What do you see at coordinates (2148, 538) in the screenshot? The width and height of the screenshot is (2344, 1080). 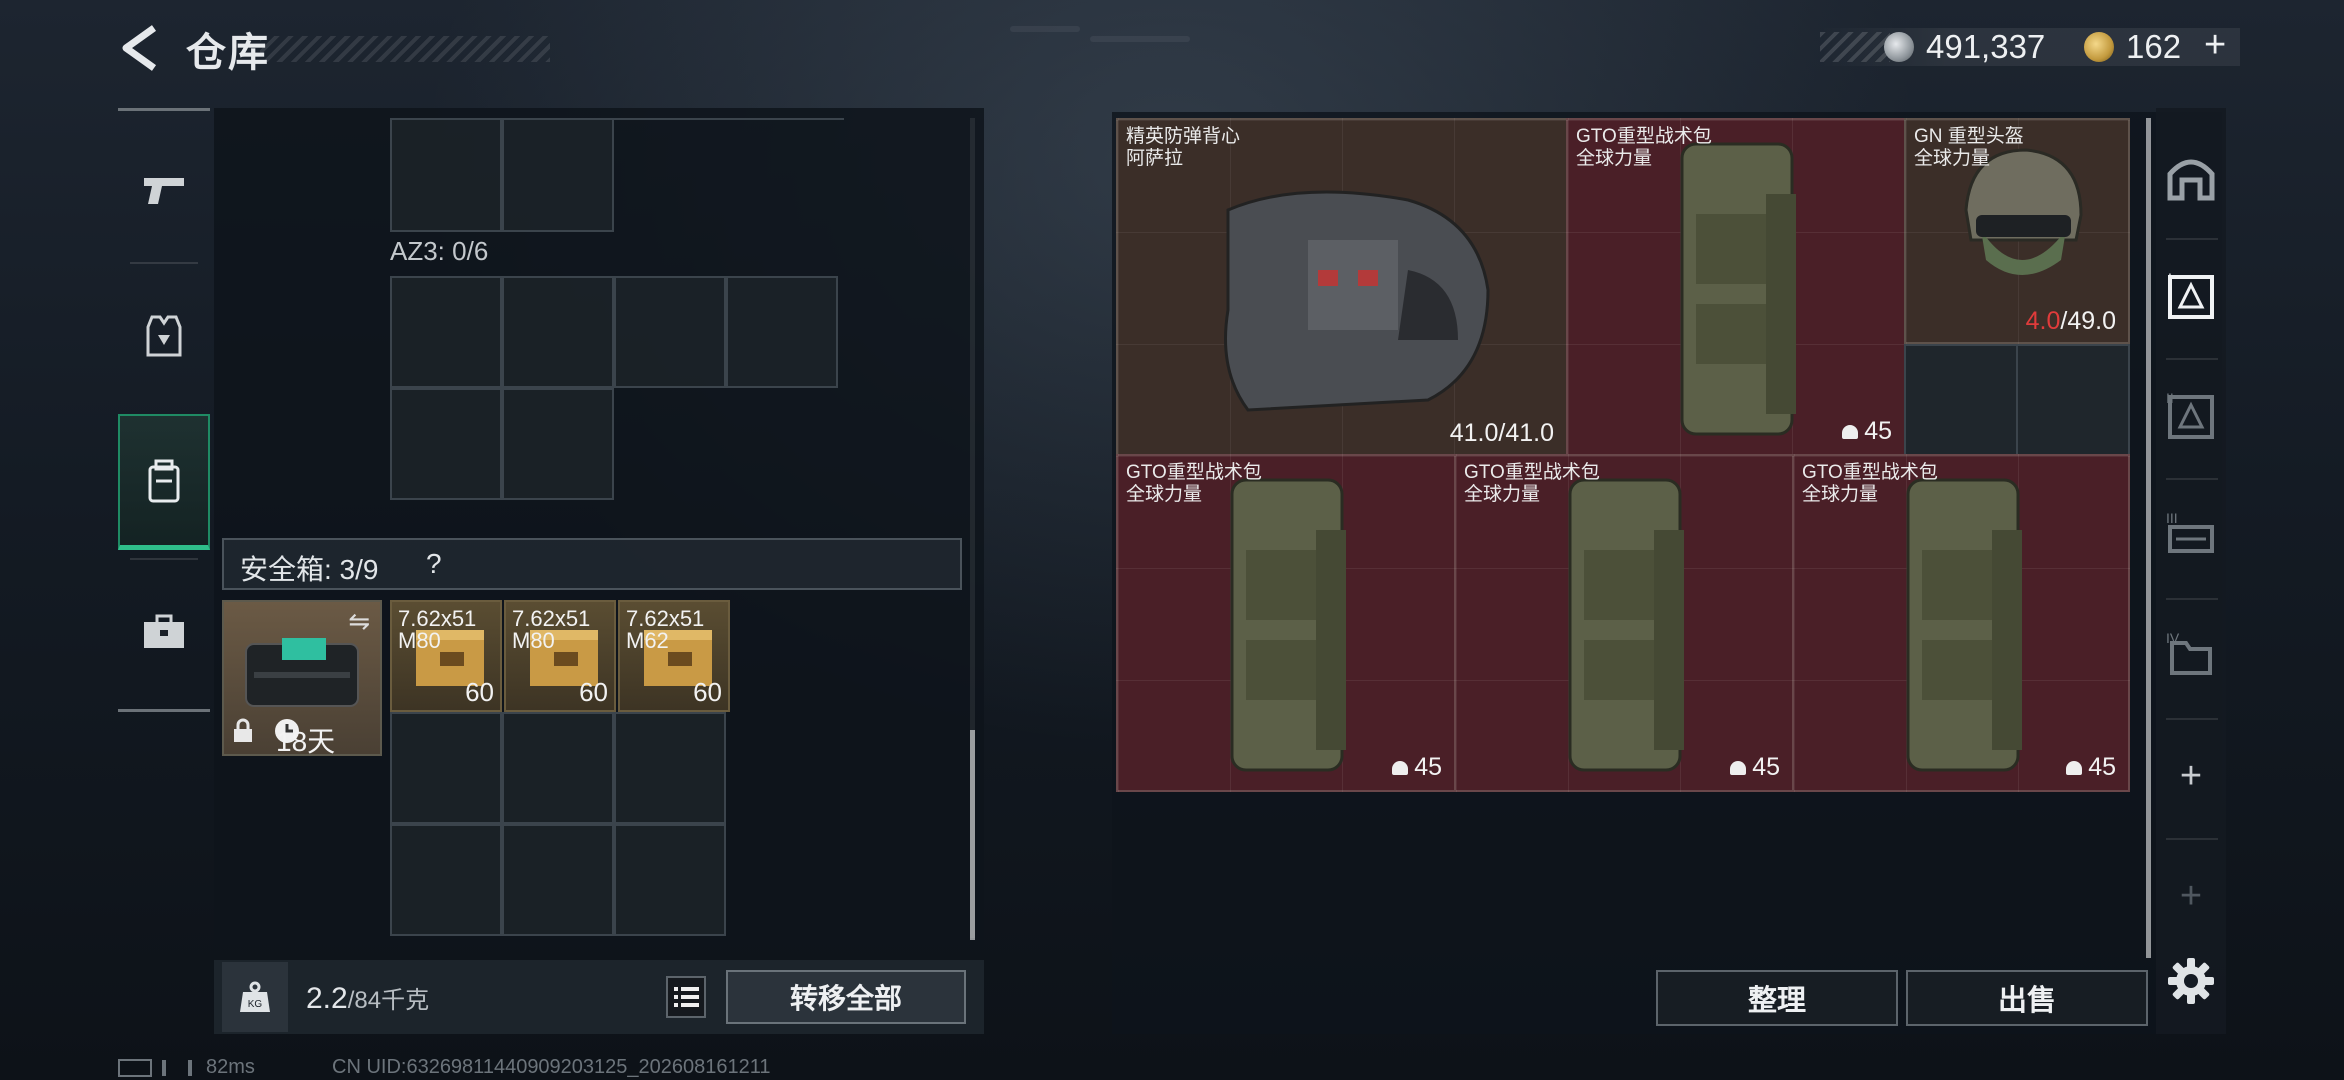 I see `stash-scrollbar` at bounding box center [2148, 538].